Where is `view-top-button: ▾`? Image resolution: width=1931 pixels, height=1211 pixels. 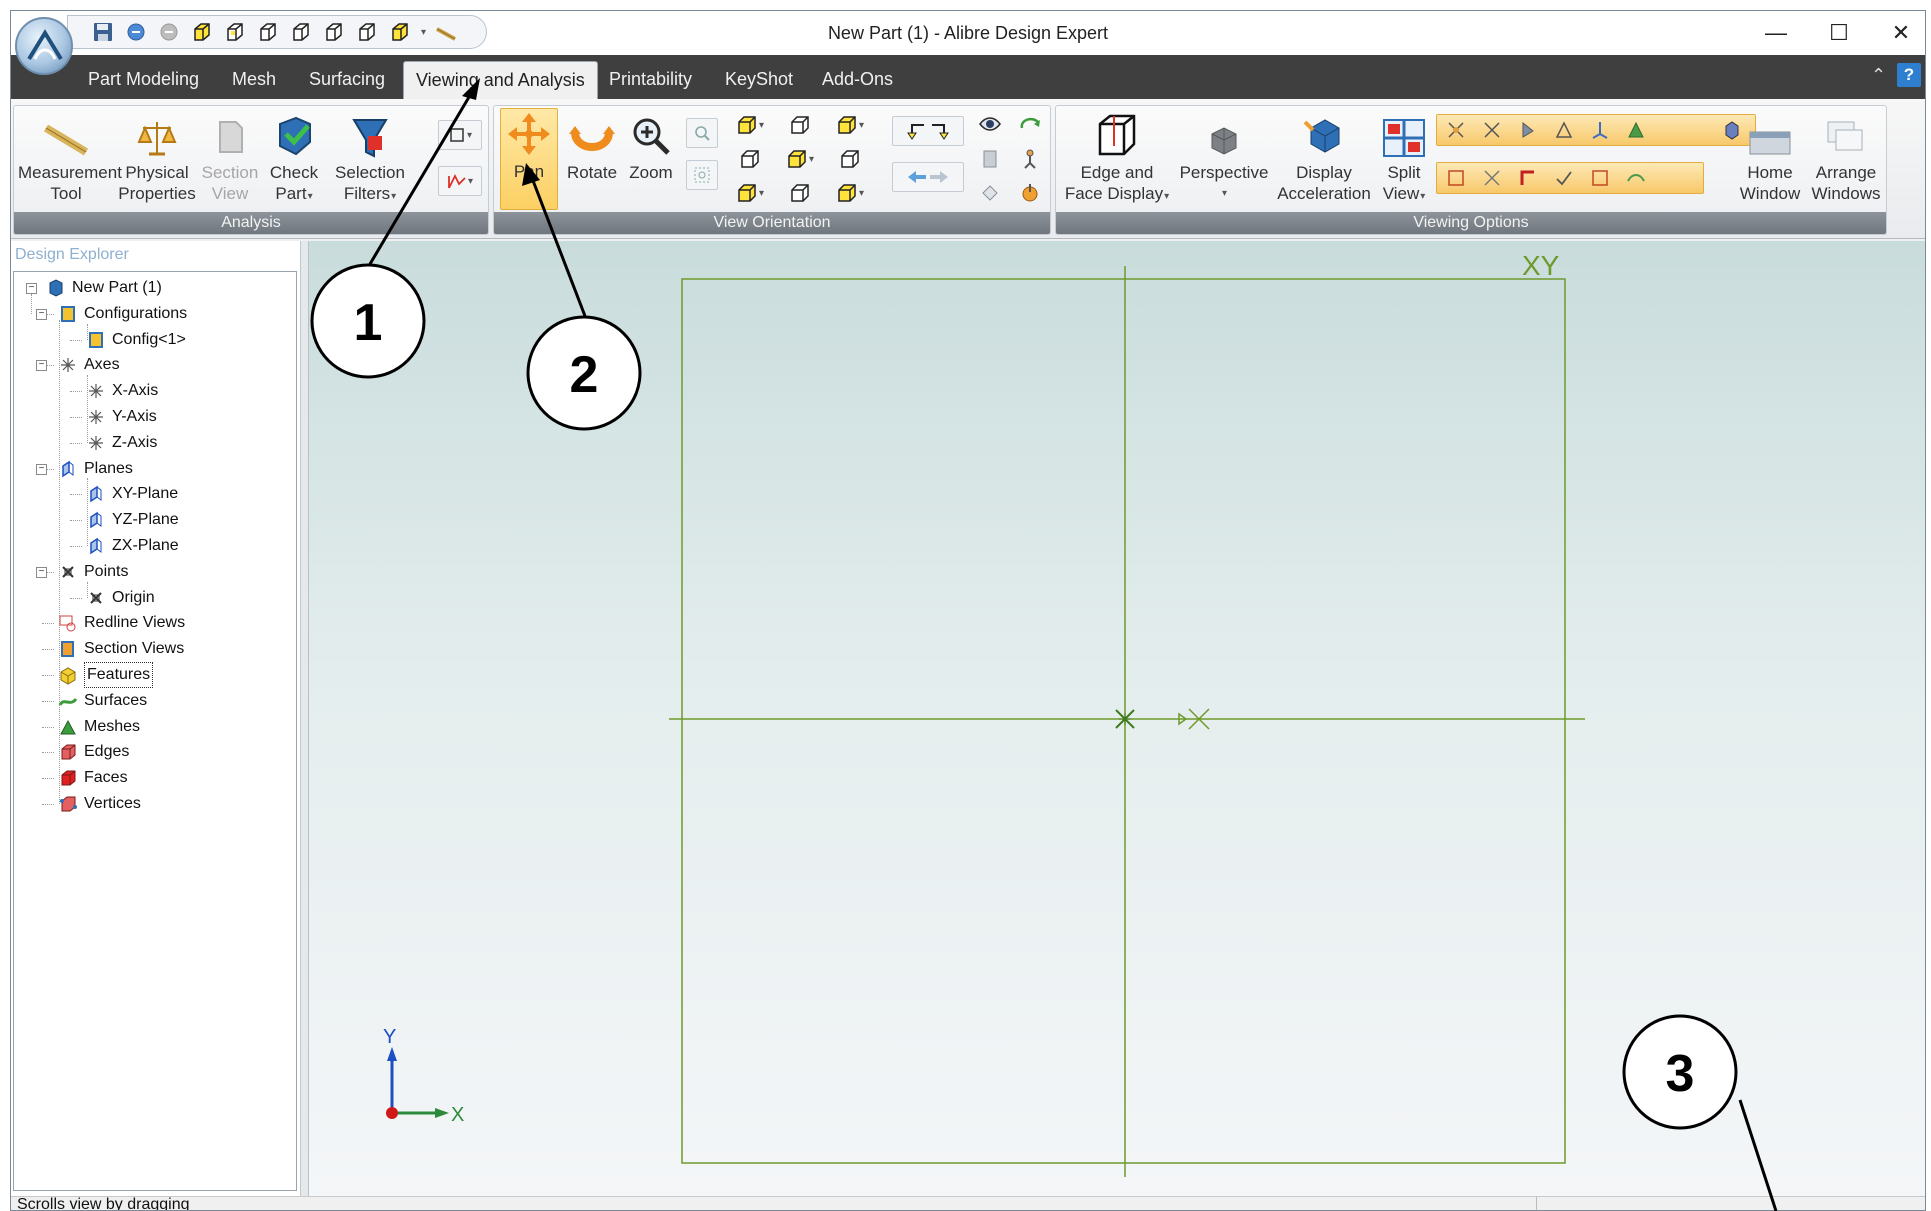
view-top-button: ▾ is located at coordinates (850, 125).